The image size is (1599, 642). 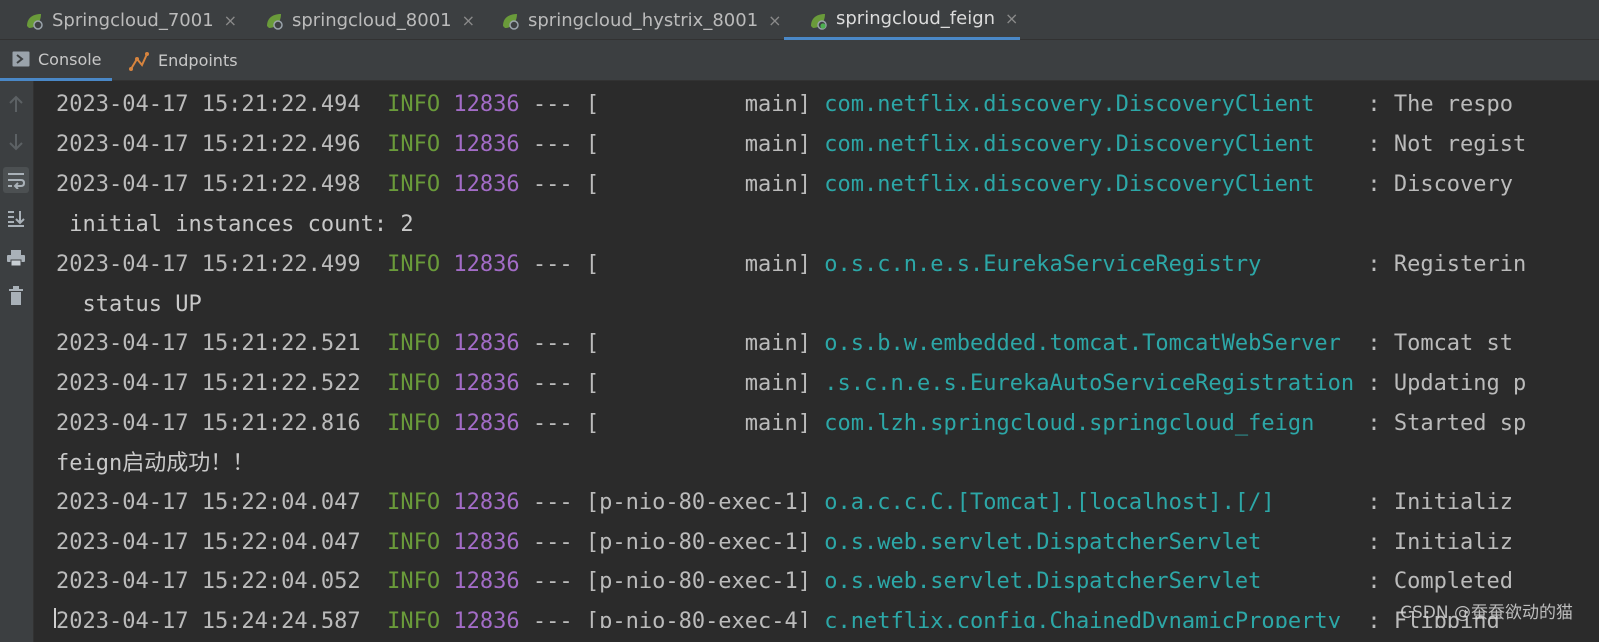 What do you see at coordinates (16, 258) in the screenshot?
I see `print-icon` at bounding box center [16, 258].